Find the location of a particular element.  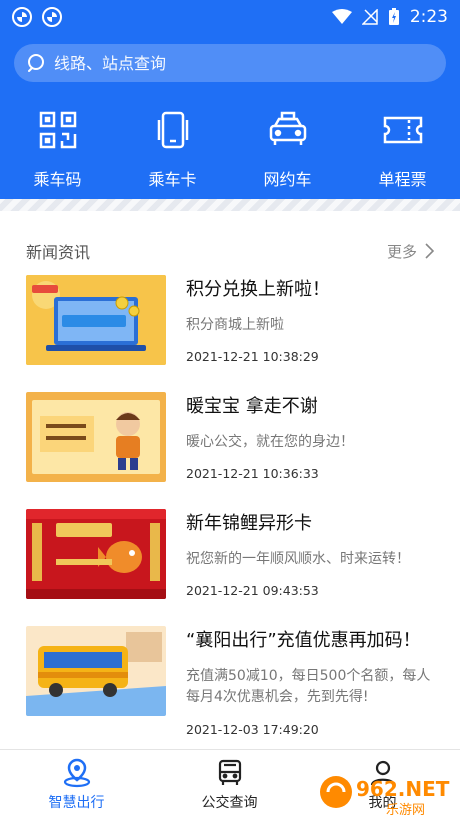

chevron-right-icon is located at coordinates (429, 251).